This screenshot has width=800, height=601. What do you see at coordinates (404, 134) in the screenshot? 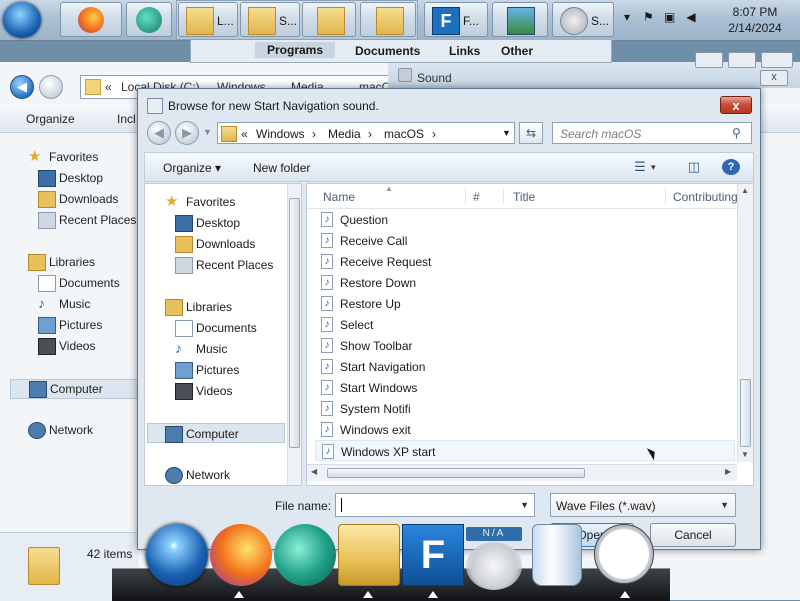
I see `breadcrumb-macos: macOS` at bounding box center [404, 134].